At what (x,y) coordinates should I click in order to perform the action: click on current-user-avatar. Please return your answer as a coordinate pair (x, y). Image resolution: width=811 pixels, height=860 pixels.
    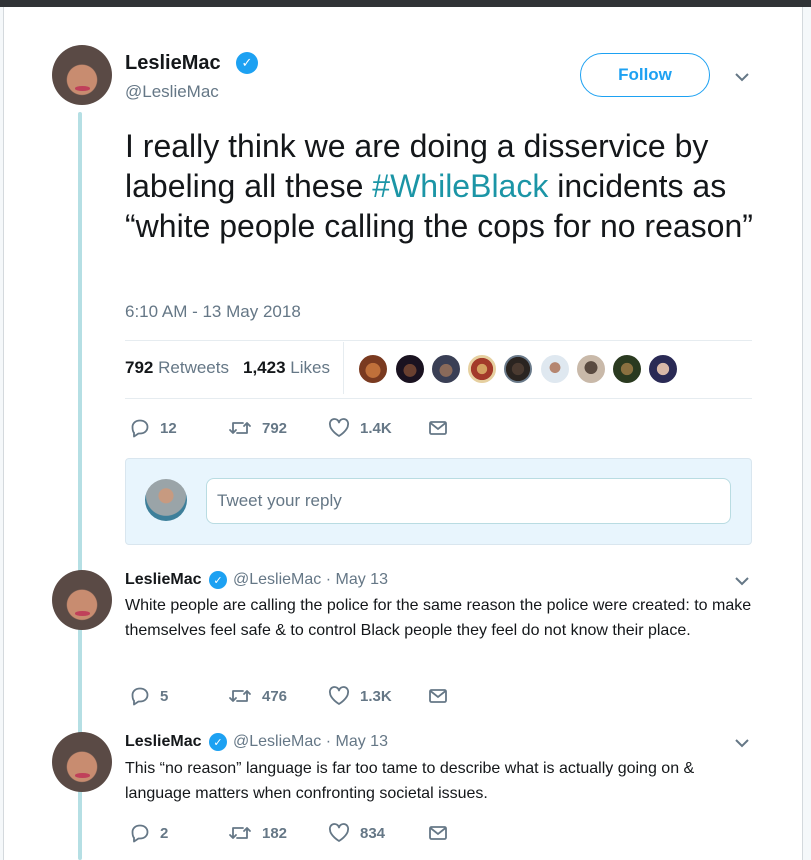
    Looking at the image, I should click on (166, 500).